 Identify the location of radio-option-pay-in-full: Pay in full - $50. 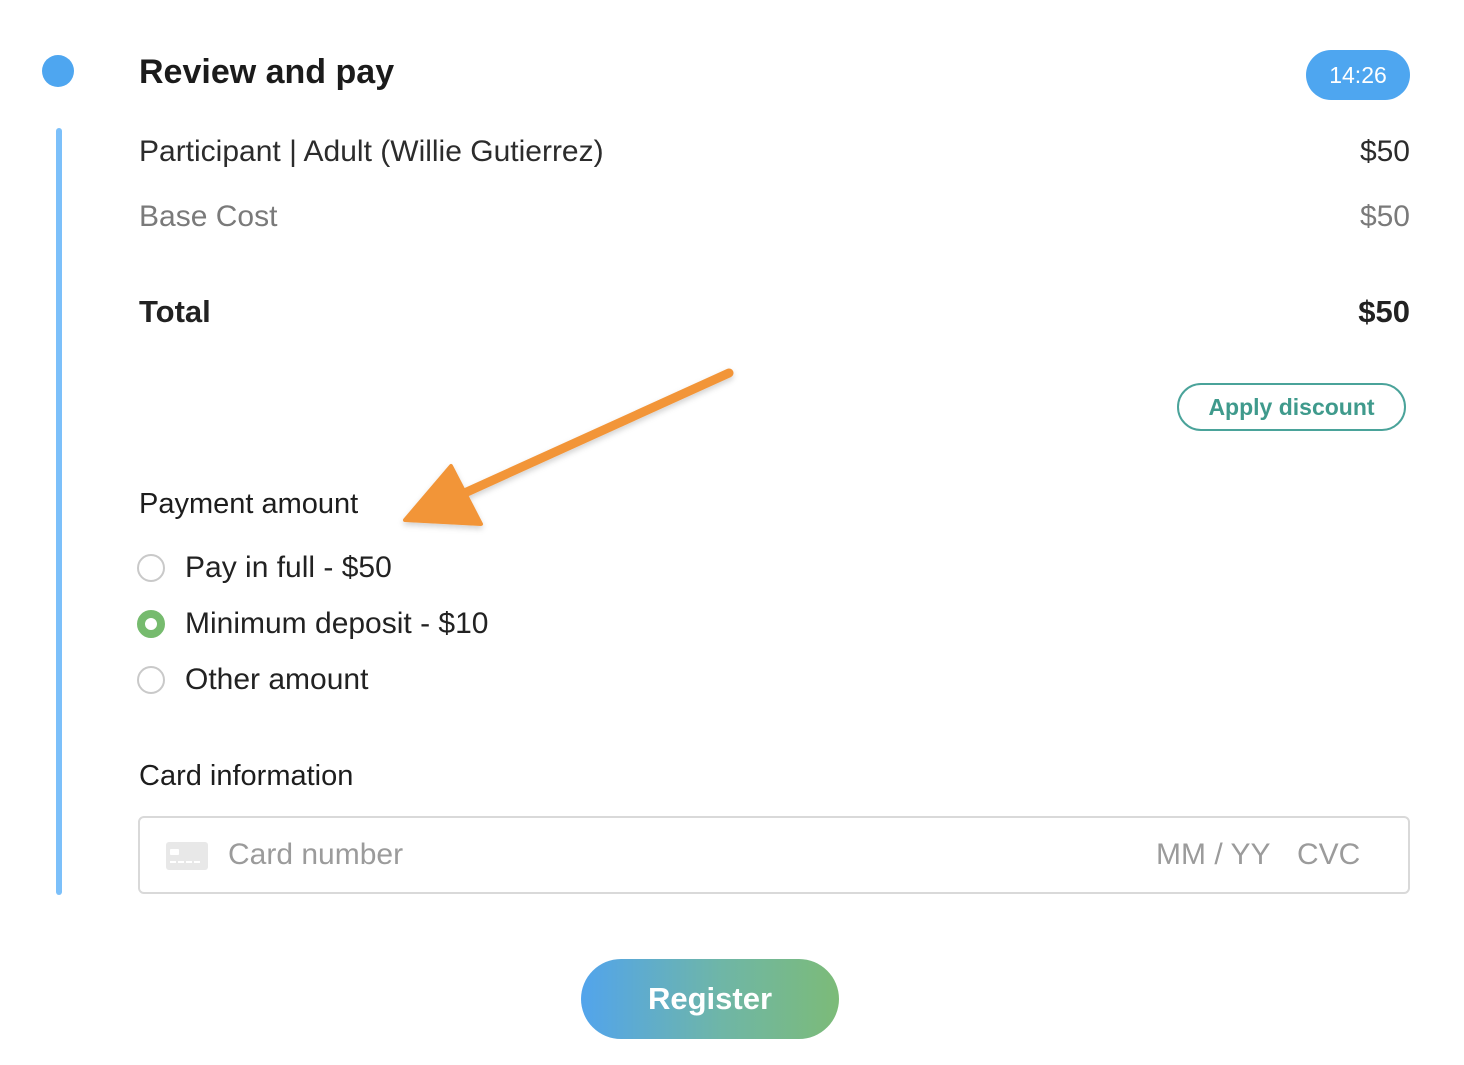
(264, 568).